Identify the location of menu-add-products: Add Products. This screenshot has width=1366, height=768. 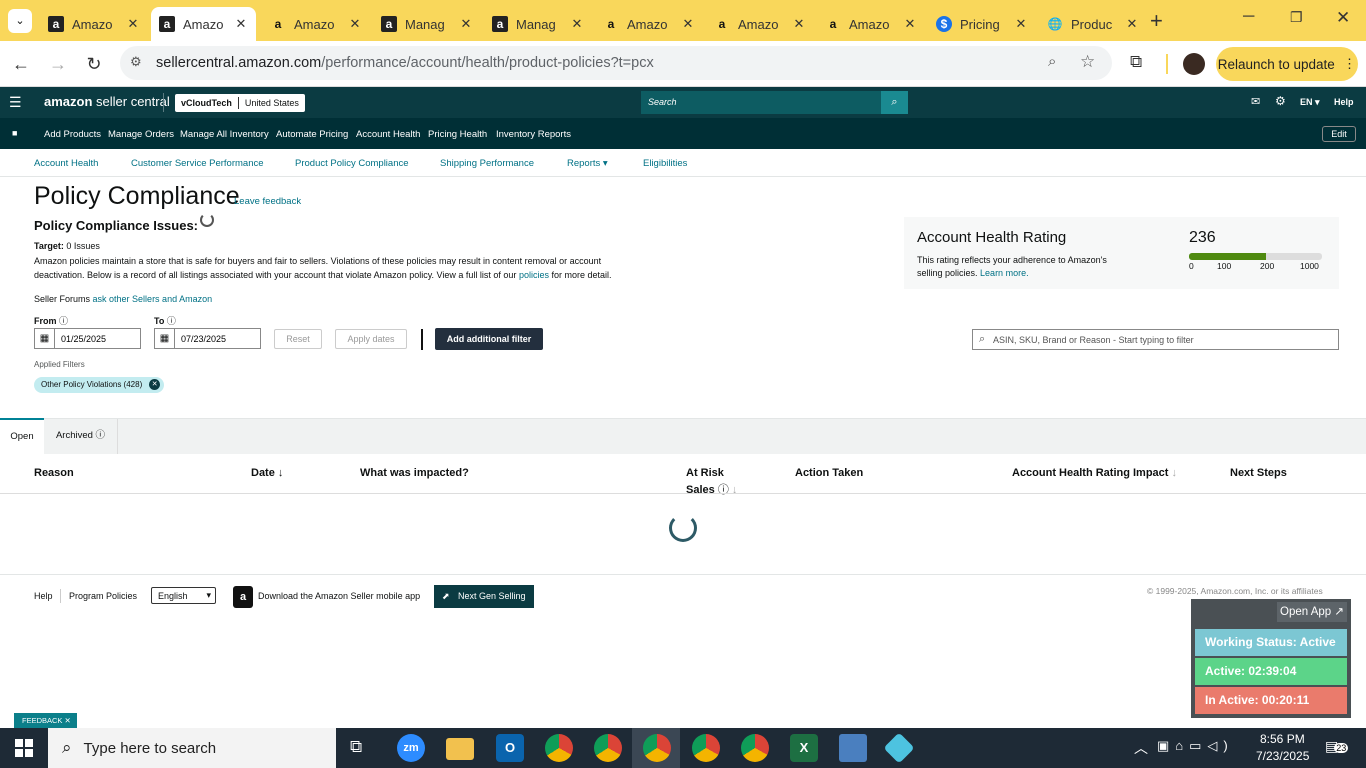
(72, 134).